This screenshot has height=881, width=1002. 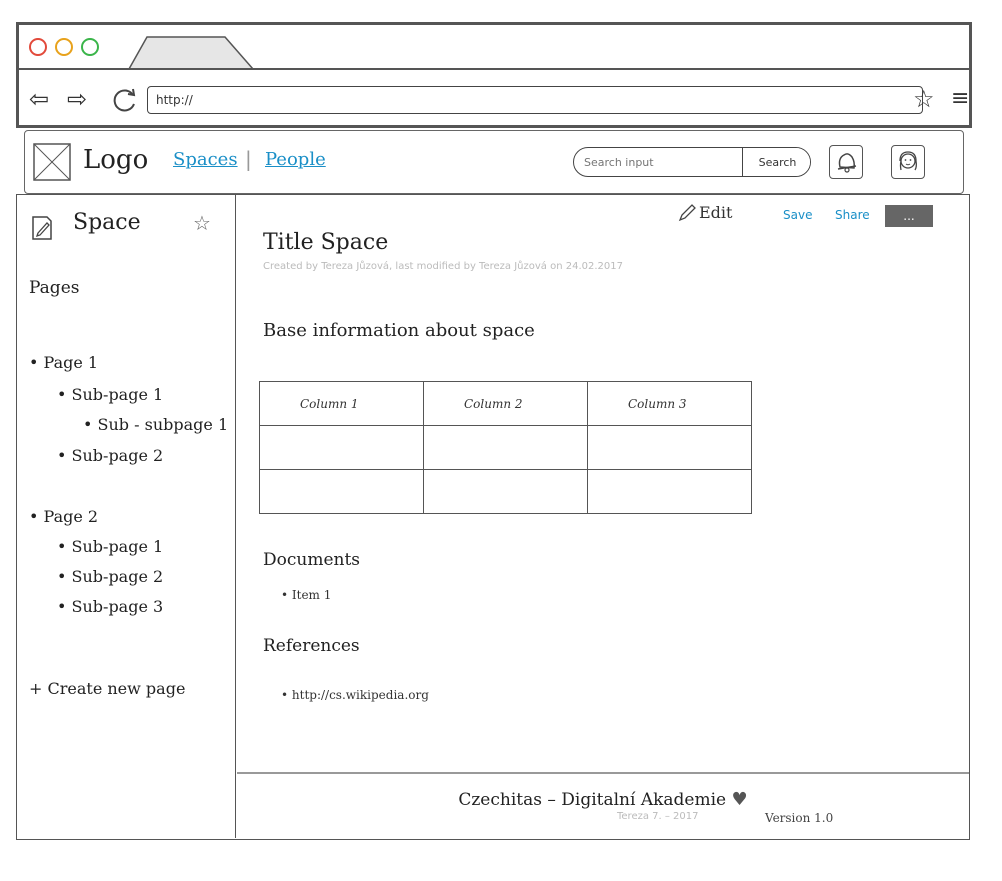 I want to click on reference-link: • http://cs.wikipedia.org, so click(x=355, y=695).